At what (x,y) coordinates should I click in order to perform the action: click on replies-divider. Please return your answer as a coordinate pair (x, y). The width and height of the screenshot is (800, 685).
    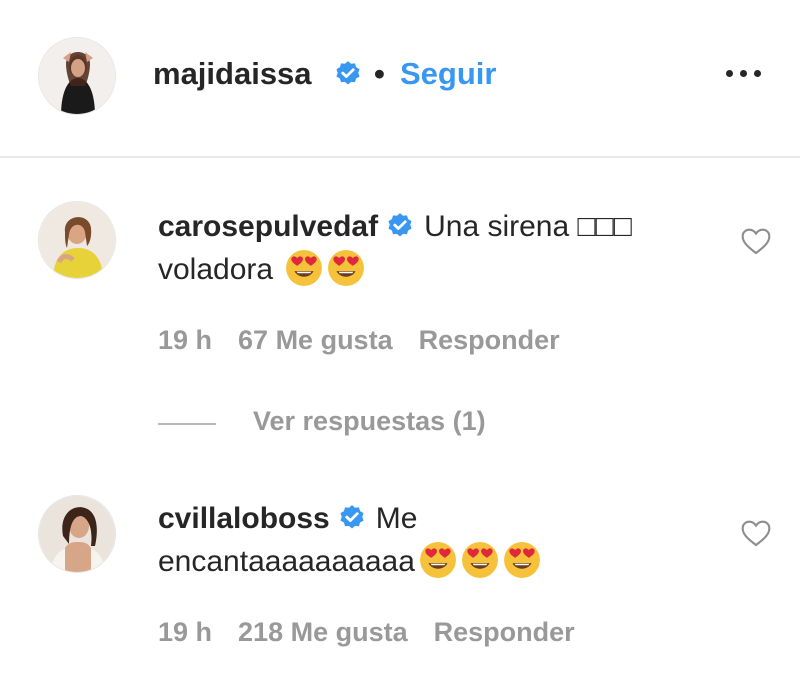
    Looking at the image, I should click on (187, 424).